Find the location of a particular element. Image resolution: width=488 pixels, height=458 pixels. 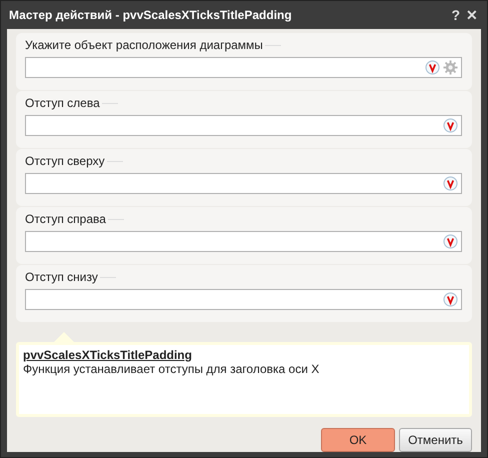

window-title: Мастер действий - pvvScalesXTicksTitlePadding is located at coordinates (151, 15).